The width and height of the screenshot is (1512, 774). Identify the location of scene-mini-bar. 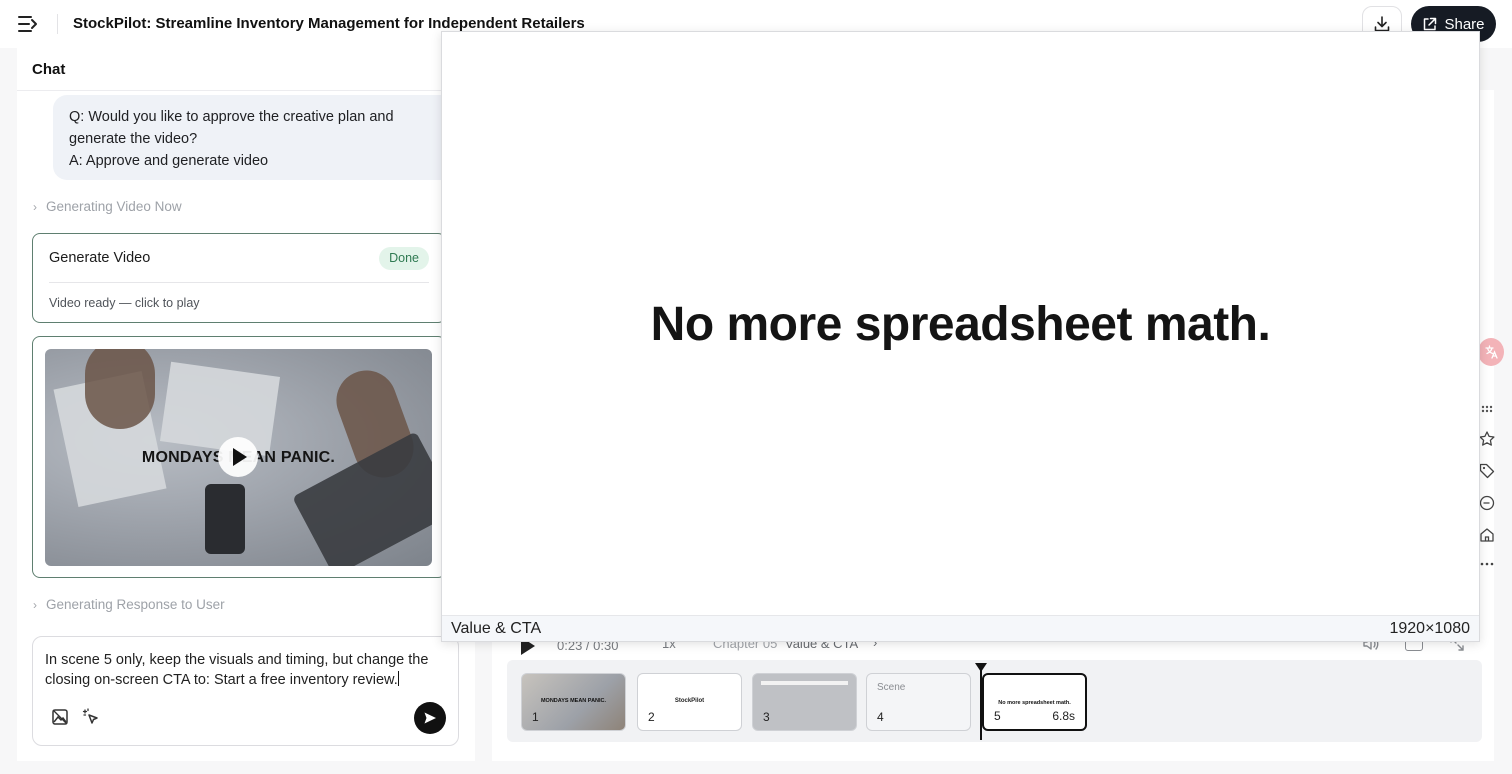
(804, 683).